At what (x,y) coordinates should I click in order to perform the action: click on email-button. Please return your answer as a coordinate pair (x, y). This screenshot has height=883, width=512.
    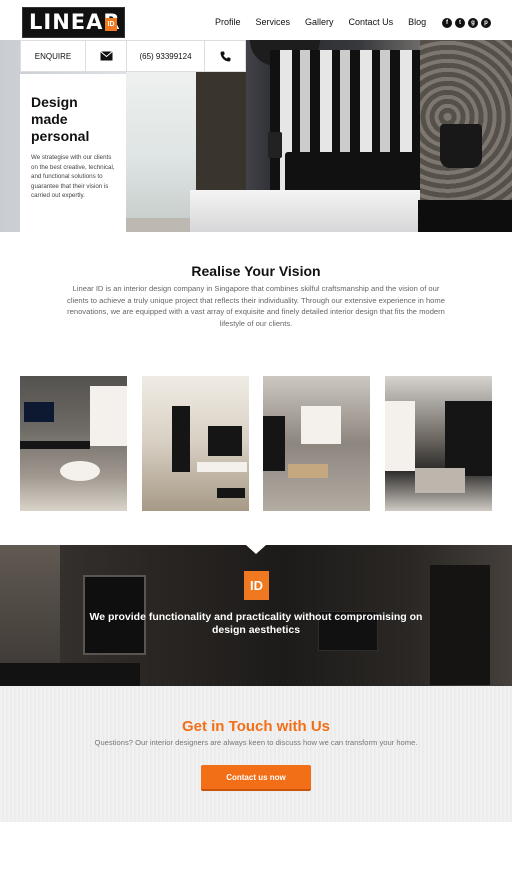
    Looking at the image, I should click on (106, 56).